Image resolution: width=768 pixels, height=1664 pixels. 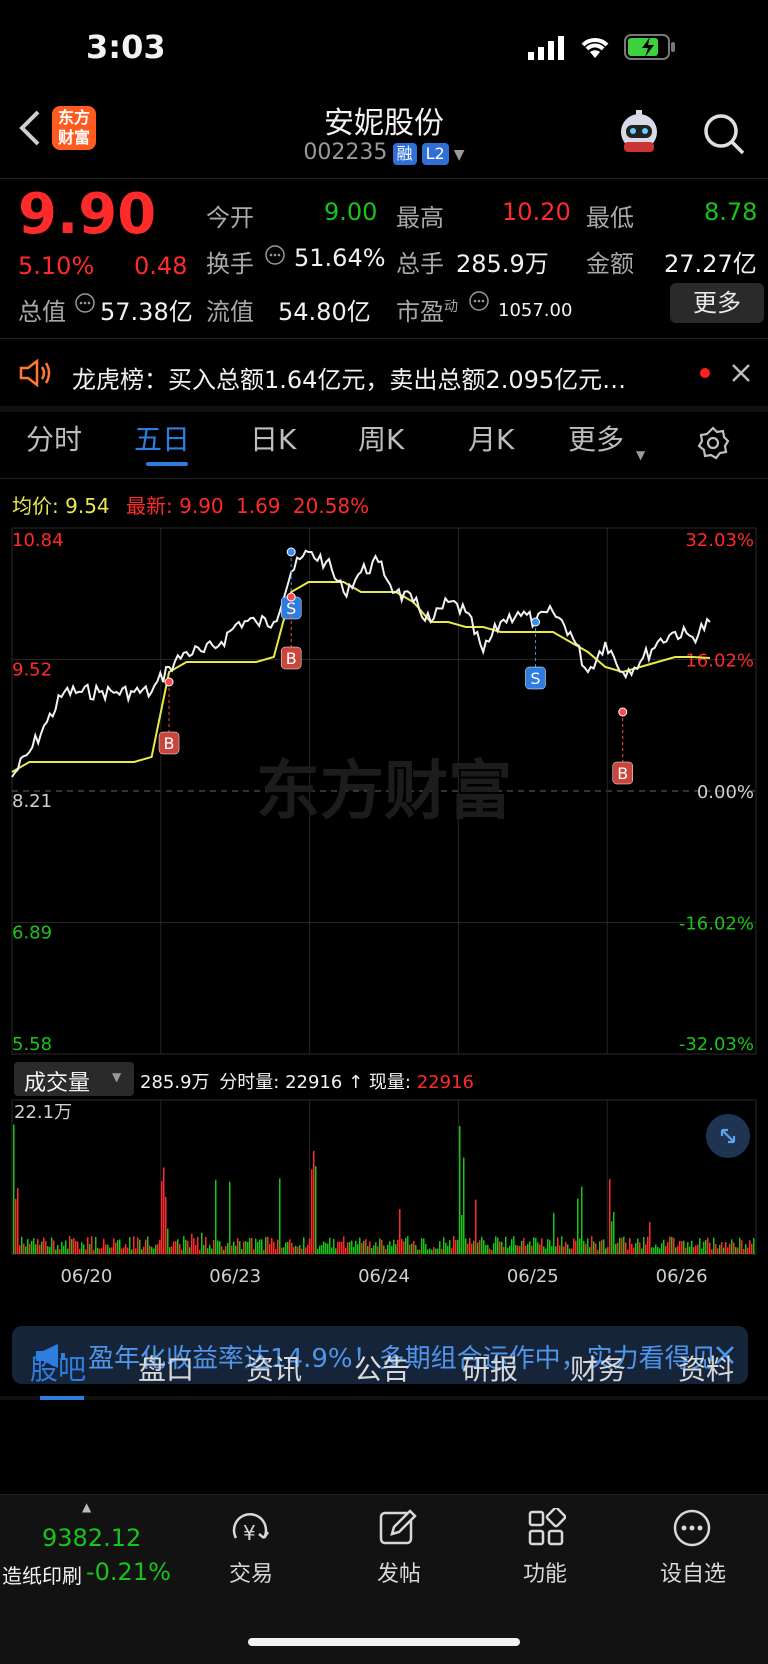 I want to click on close-icon, so click(x=741, y=375).